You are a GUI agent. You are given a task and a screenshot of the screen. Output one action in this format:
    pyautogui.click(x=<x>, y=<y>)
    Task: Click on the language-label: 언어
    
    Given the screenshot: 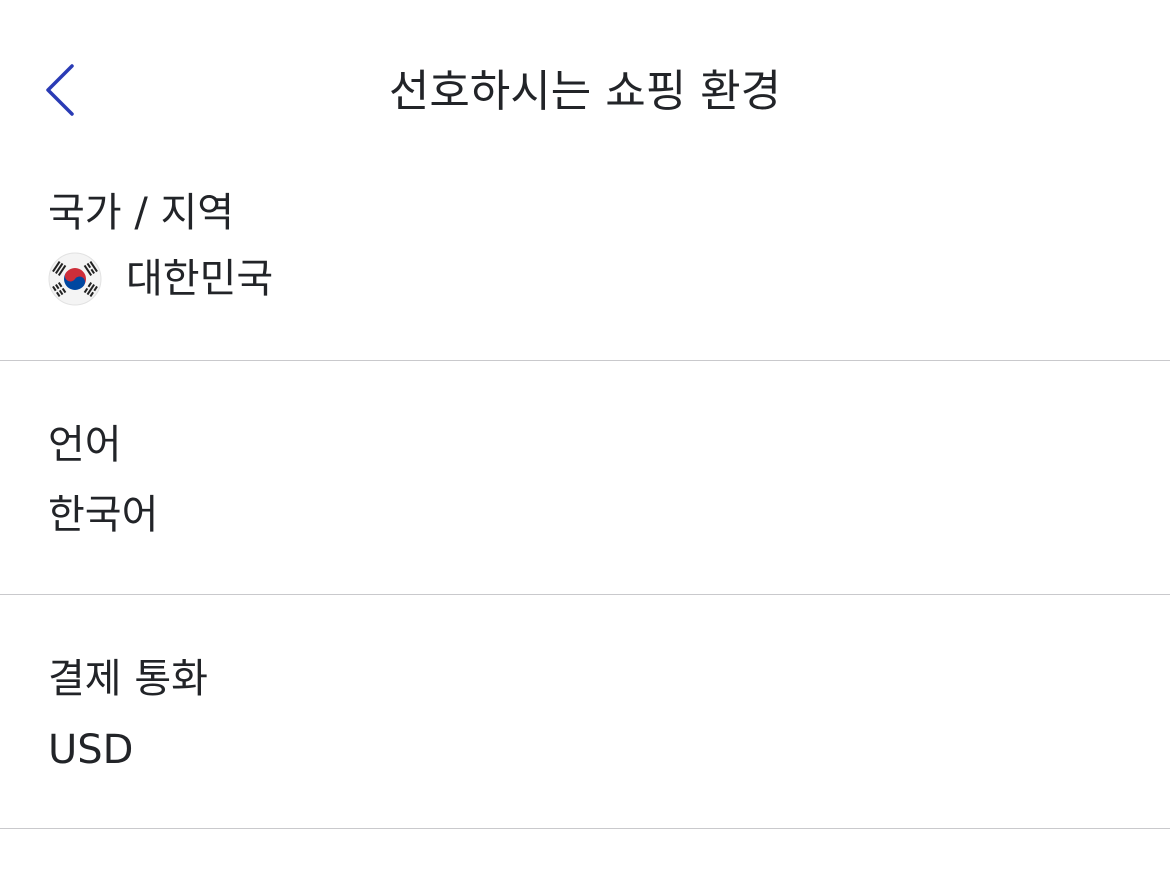 What is the action you would take?
    pyautogui.click(x=85, y=445)
    